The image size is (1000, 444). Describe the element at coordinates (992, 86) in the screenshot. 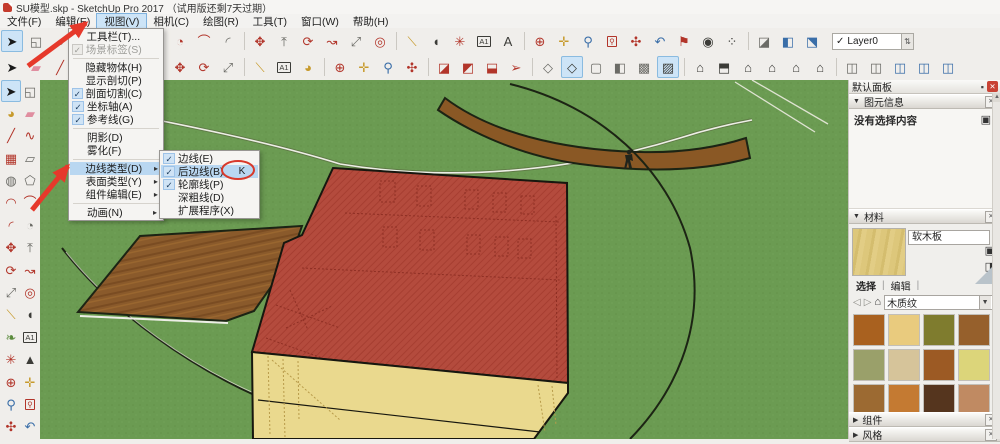

I see `tray-close-button: ✕` at that location.